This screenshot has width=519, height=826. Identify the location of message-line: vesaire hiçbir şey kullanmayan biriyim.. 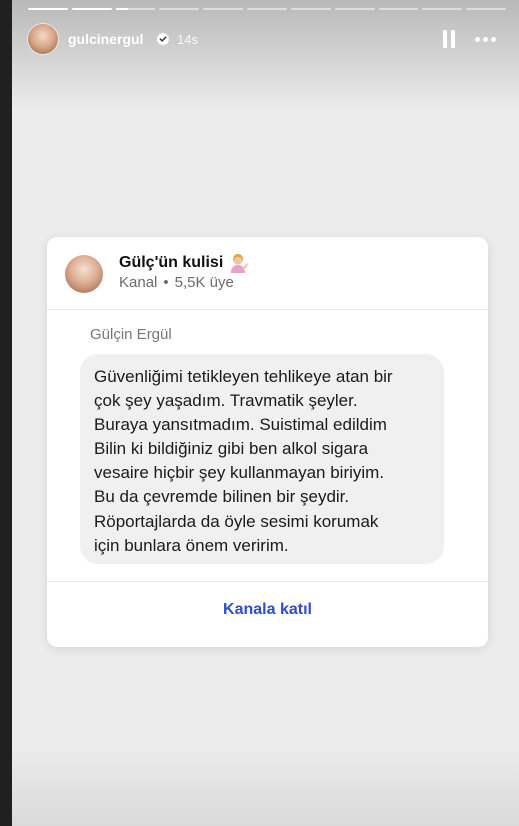
(239, 473).